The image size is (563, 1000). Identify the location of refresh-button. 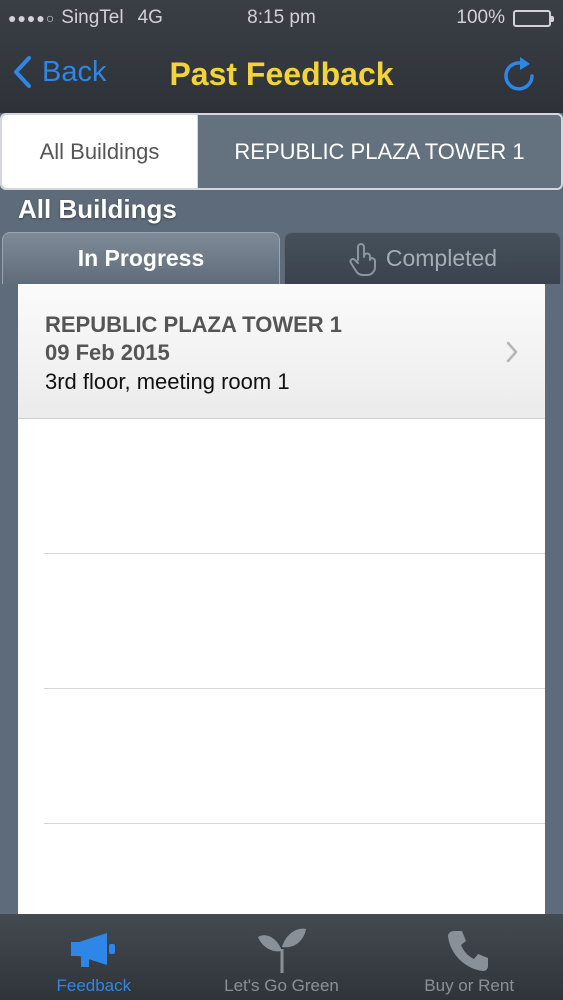
(520, 76).